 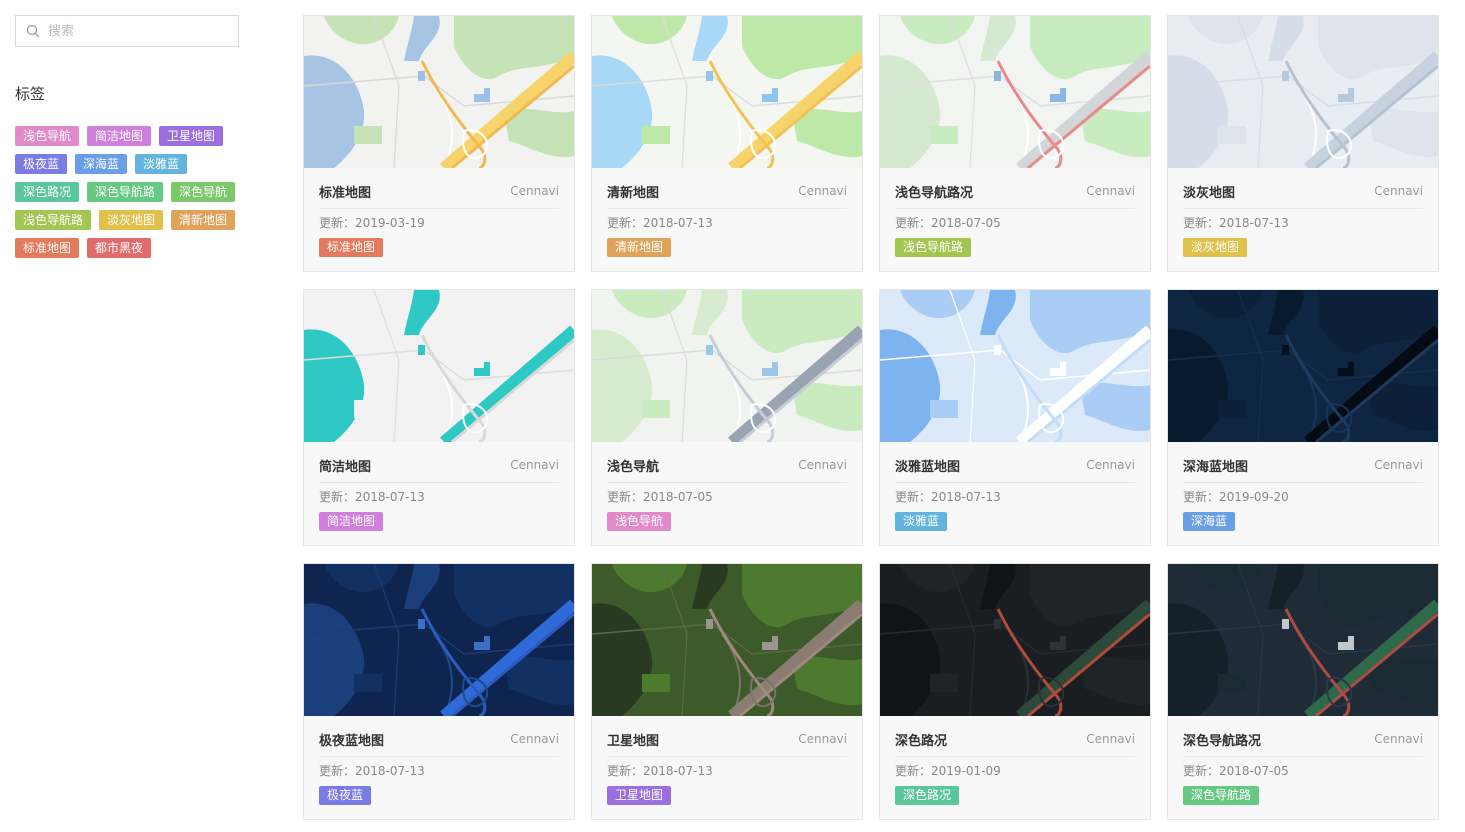 I want to click on card-tag: 清新地图, so click(x=639, y=247).